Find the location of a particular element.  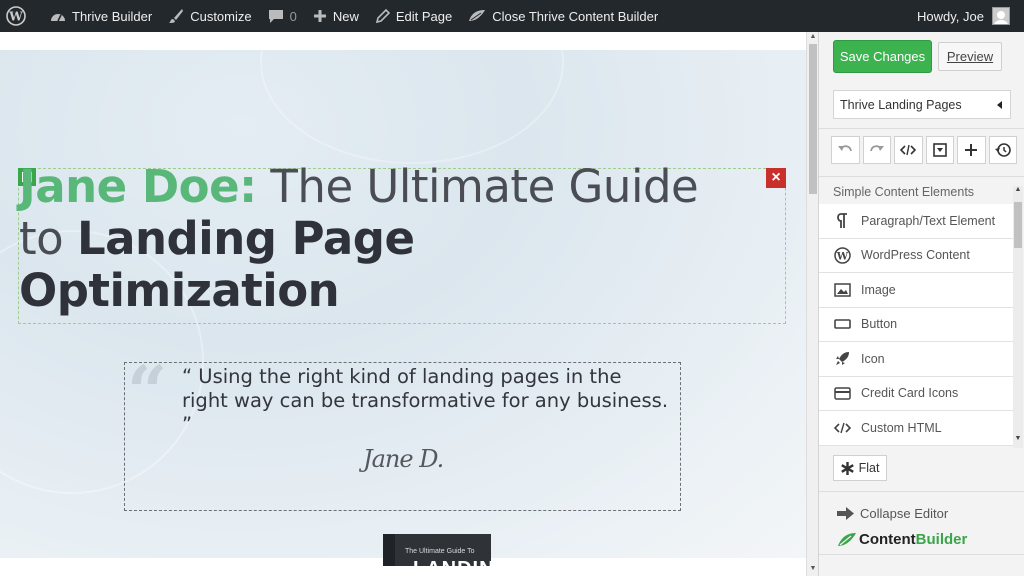

elements-section-title: Simple Content Elements is located at coordinates (904, 192).